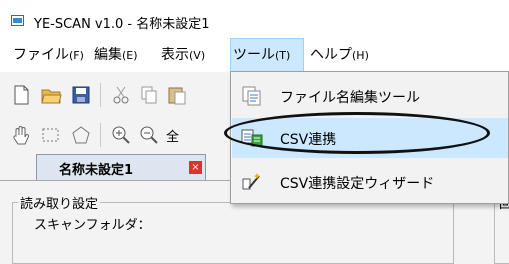  I want to click on menu-edit: 編集(E), so click(116, 55).